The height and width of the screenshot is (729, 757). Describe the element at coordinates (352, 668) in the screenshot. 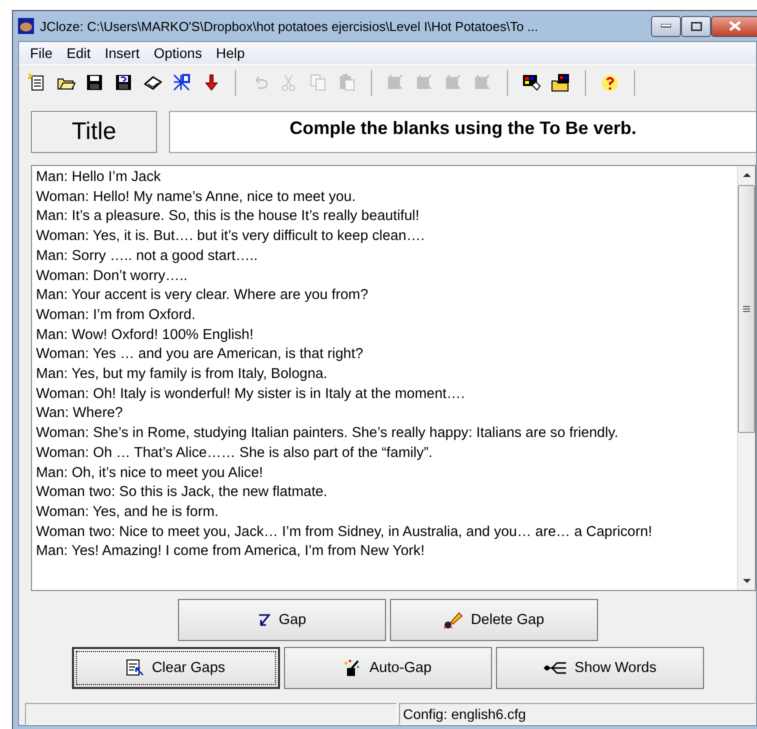

I see `magic-wand-icon` at that location.